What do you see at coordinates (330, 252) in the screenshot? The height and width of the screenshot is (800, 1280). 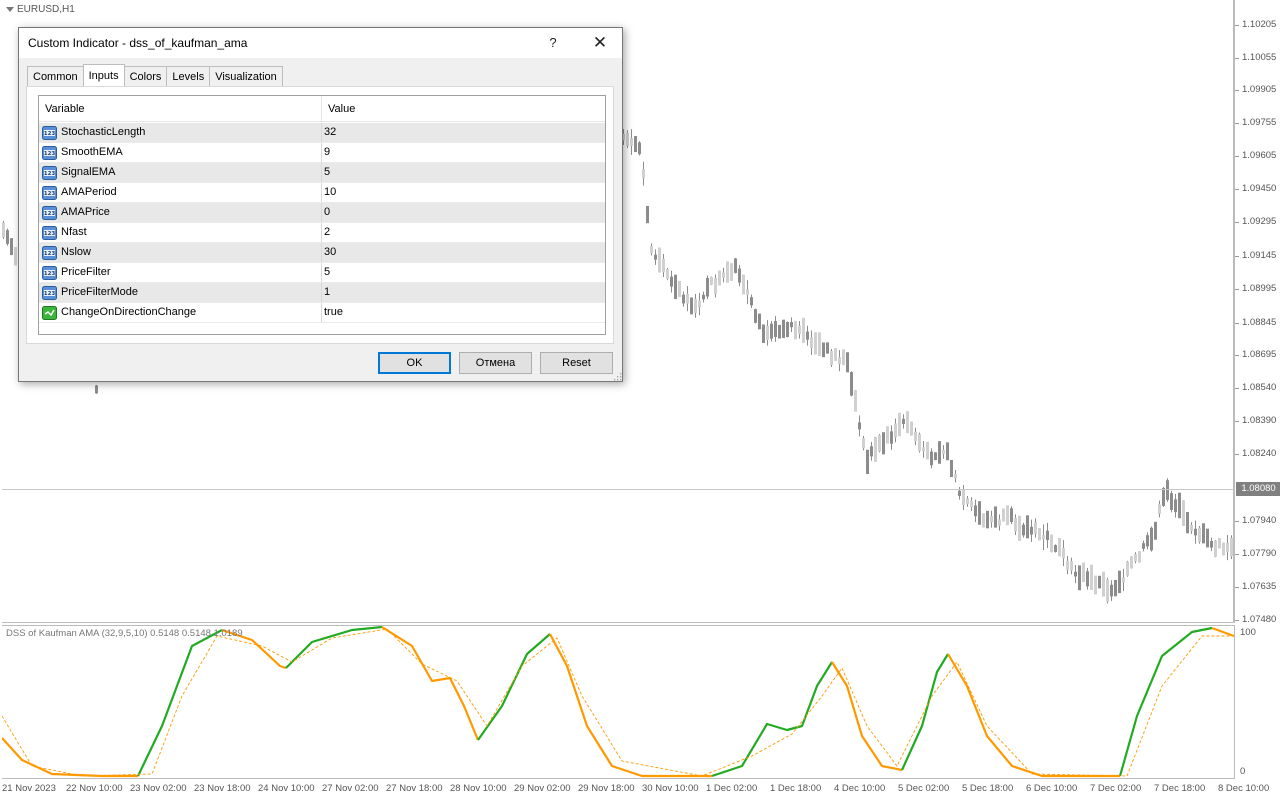 I see `param-value: 30` at bounding box center [330, 252].